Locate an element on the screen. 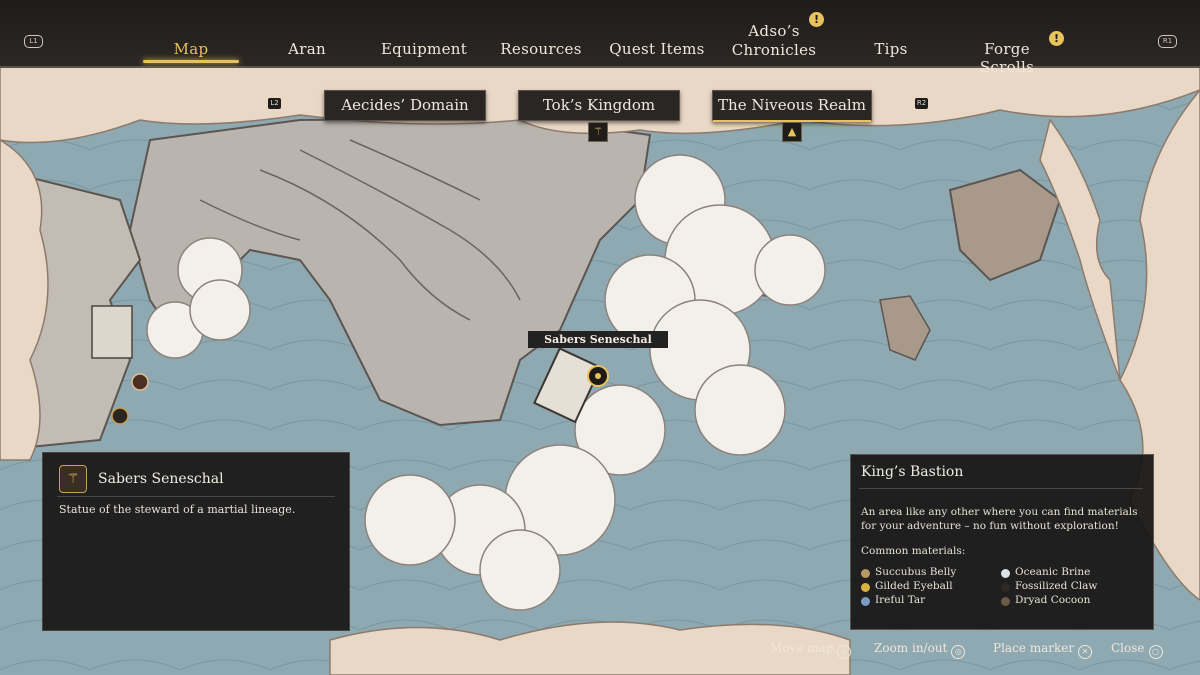 The height and width of the screenshot is (675, 1200). material-item: Fossilized Claw is located at coordinates (1049, 586).